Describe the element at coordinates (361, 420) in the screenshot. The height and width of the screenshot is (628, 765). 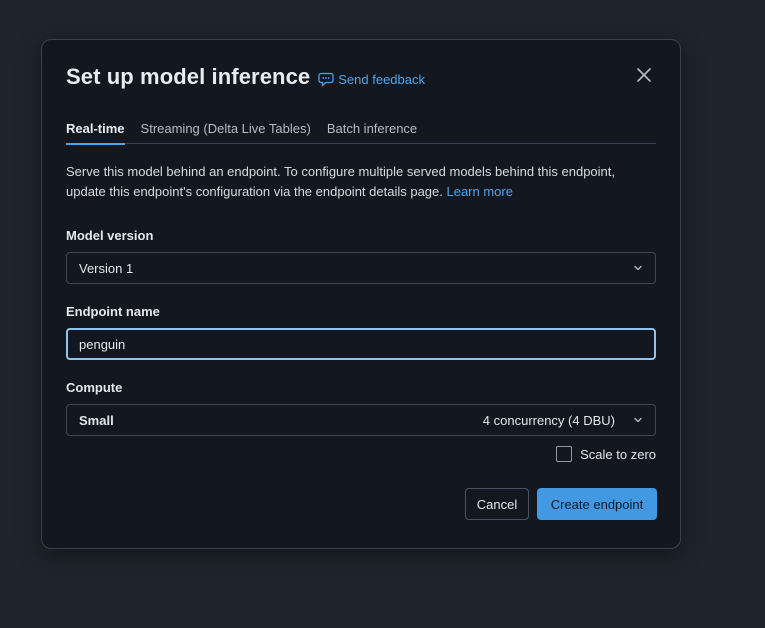
I see `compute-select: Small 4 concurrency (4 DBU)` at that location.